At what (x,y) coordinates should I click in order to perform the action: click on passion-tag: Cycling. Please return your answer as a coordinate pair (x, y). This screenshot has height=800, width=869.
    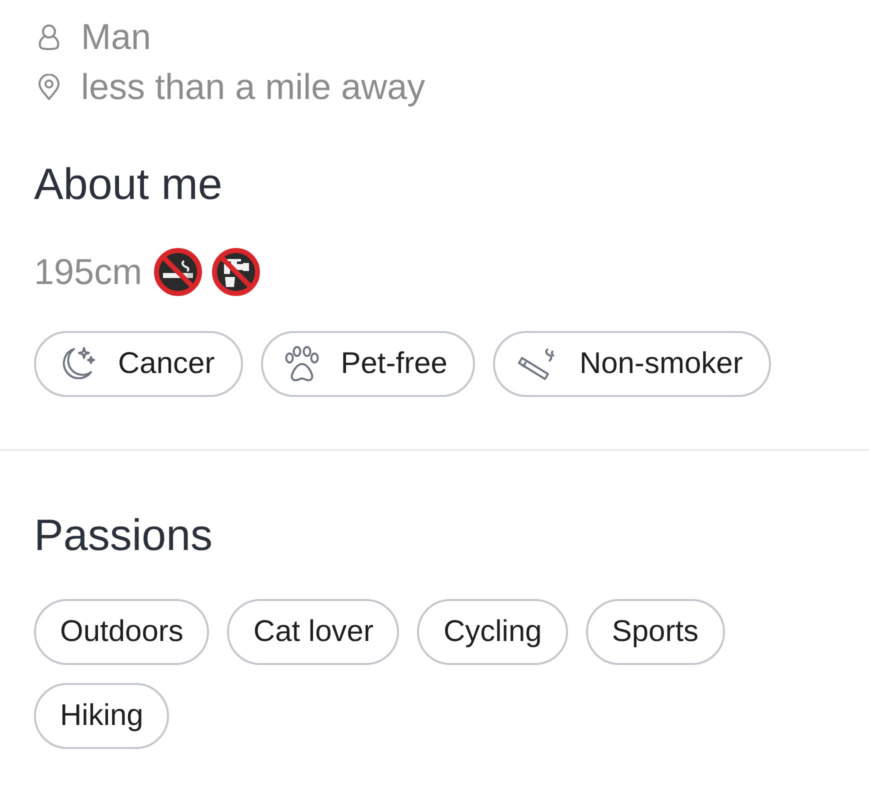
    Looking at the image, I should click on (492, 632).